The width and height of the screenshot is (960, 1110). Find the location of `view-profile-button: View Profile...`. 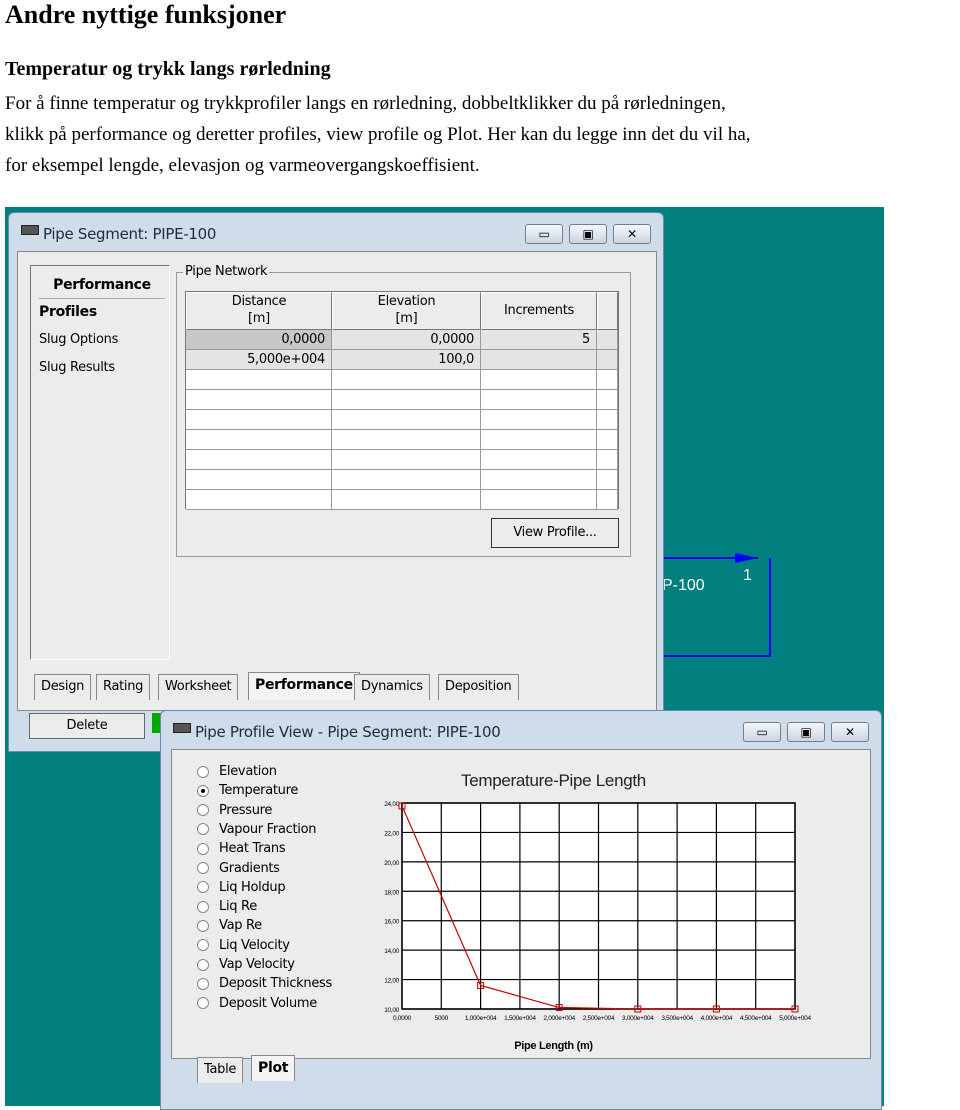

view-profile-button: View Profile... is located at coordinates (555, 533).